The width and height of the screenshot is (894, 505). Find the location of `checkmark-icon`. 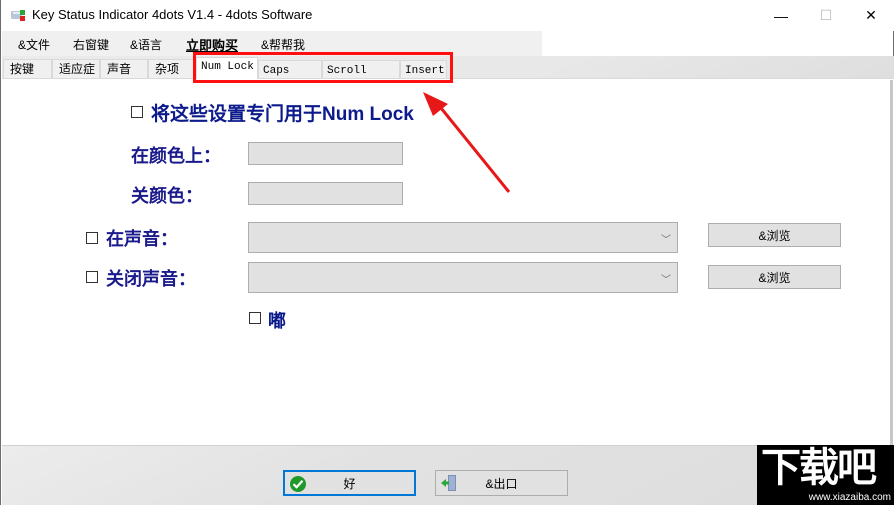

checkmark-icon is located at coordinates (298, 484).